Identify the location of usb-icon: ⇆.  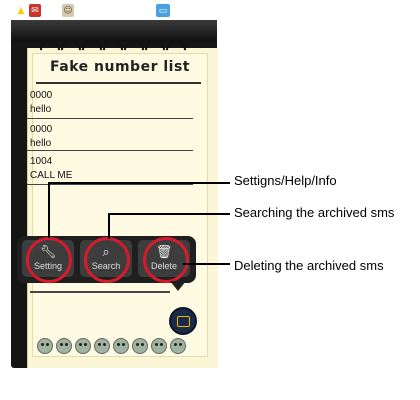
(101, 10).